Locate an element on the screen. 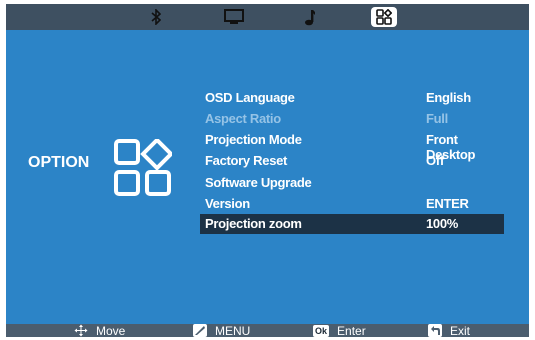  hint-move-label: Move is located at coordinates (111, 330).